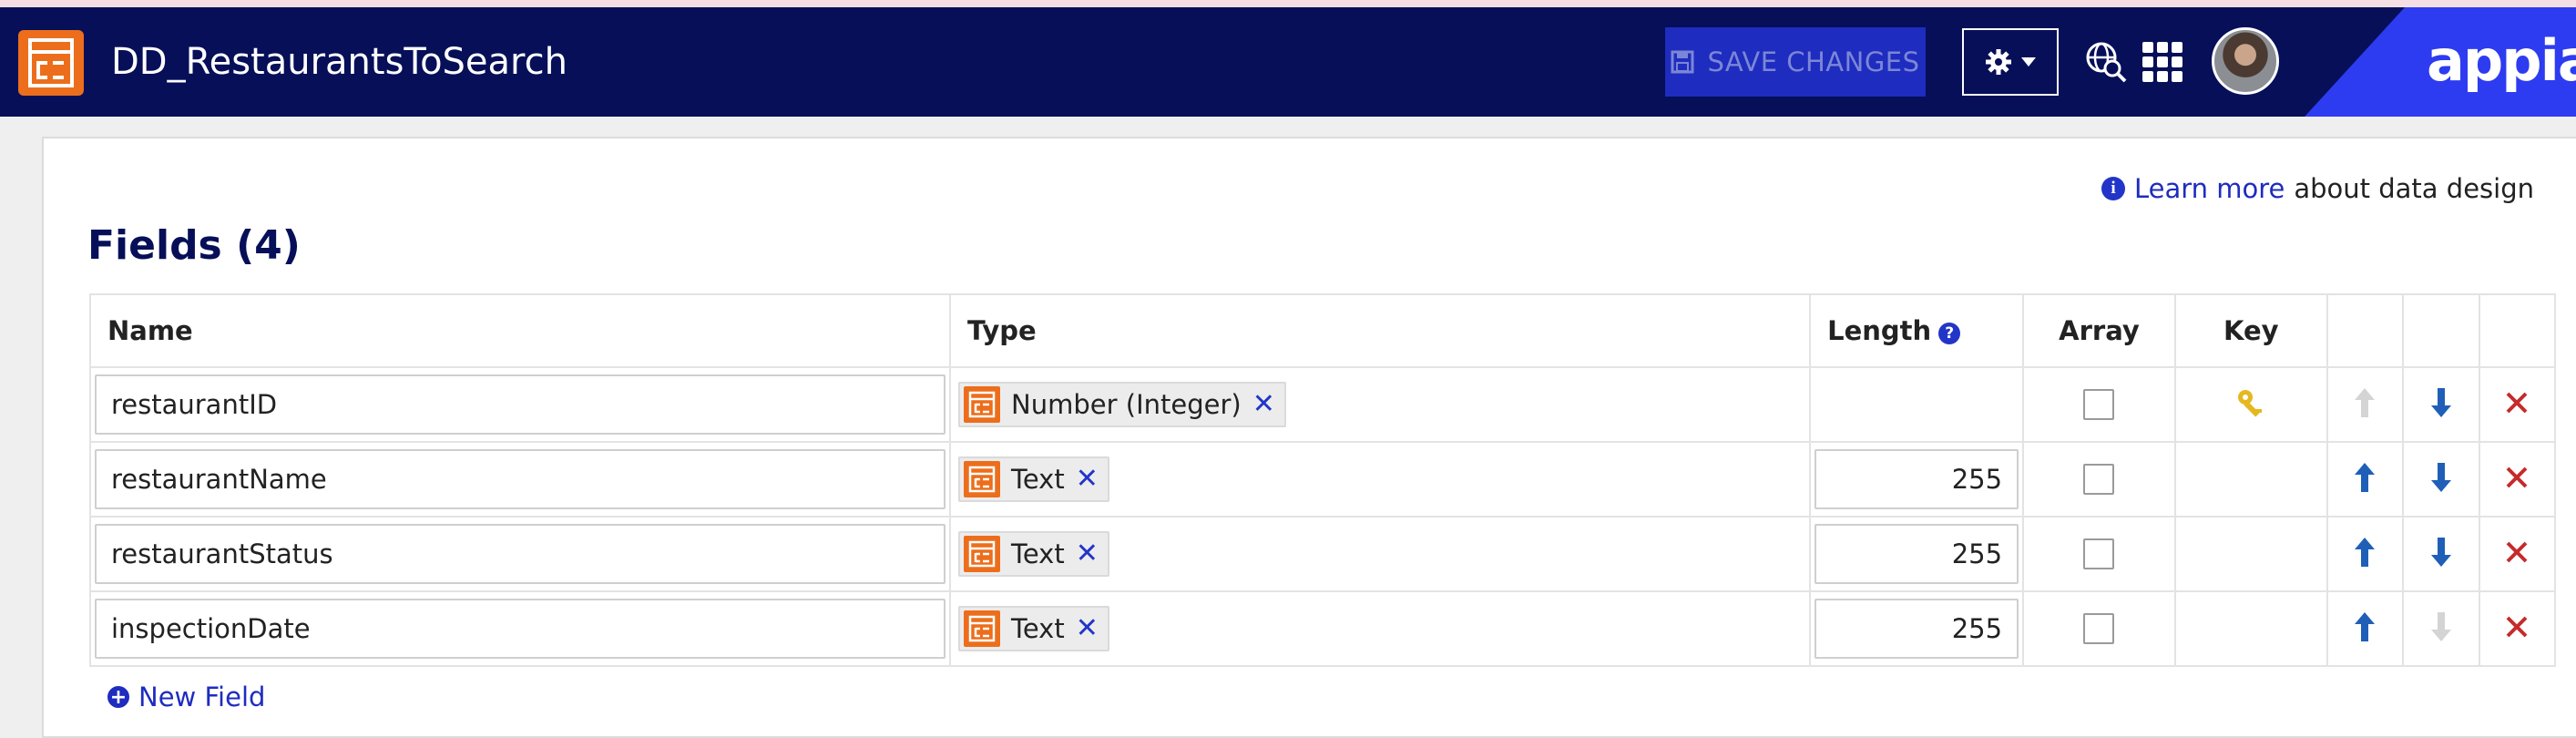  Describe the element at coordinates (1879, 330) in the screenshot. I see `column-header-length-label: Length` at that location.